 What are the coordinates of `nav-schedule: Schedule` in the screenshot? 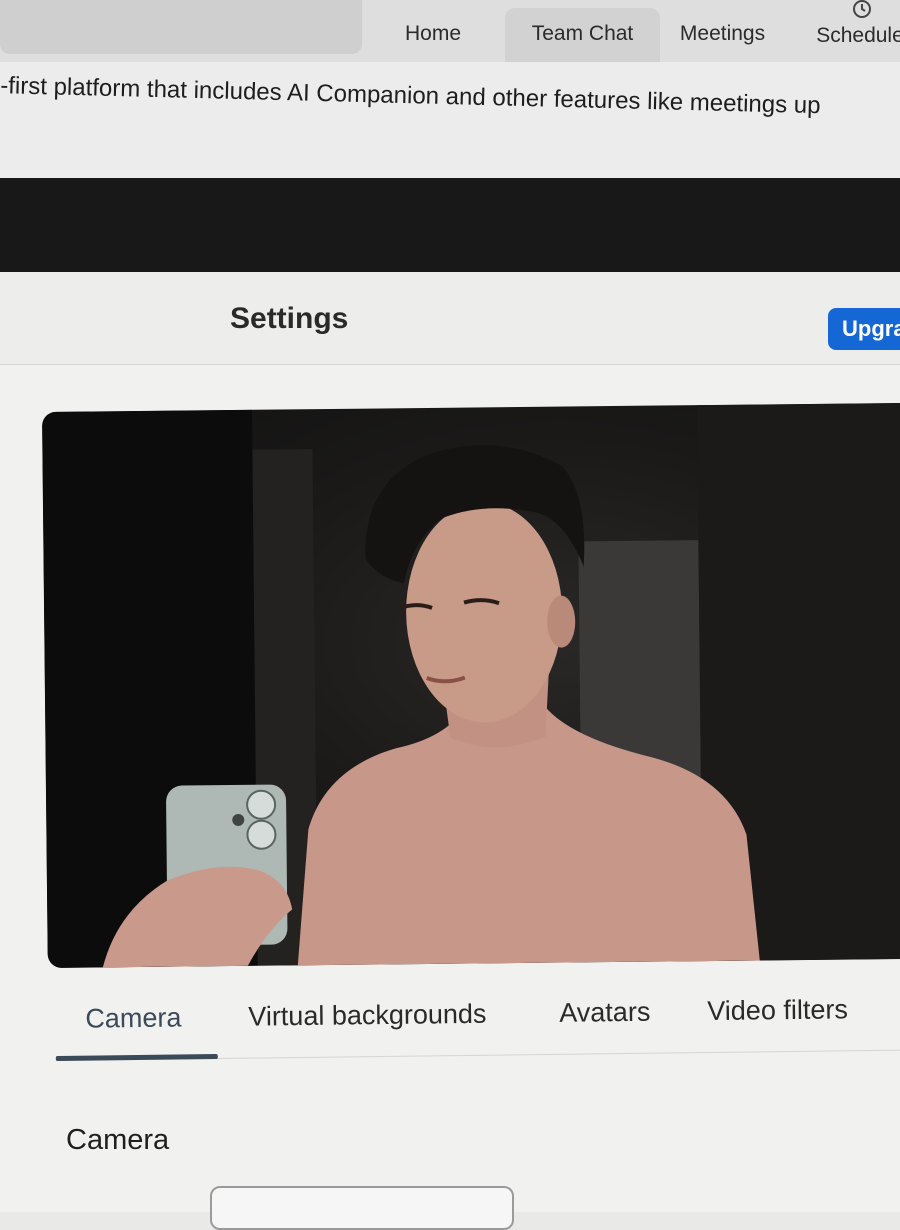 It's located at (852, 31).